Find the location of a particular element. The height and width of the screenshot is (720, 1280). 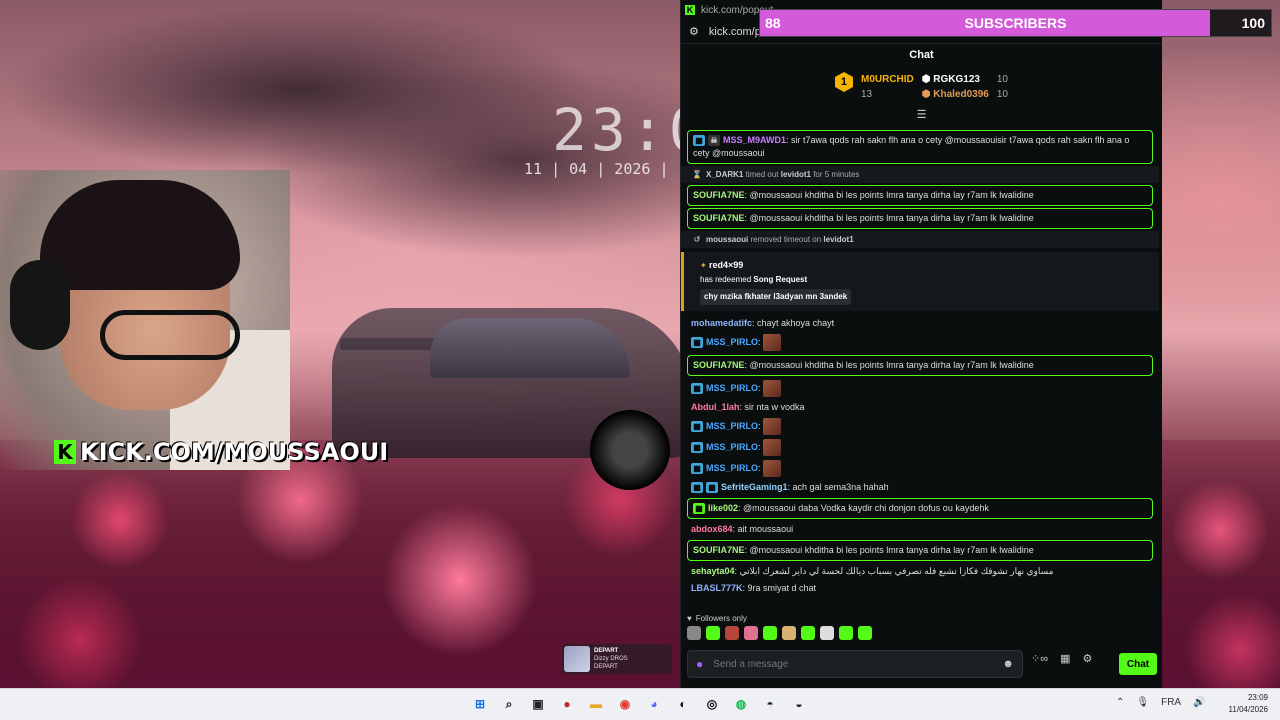

github-icon: ◐ is located at coordinates (683, 704).